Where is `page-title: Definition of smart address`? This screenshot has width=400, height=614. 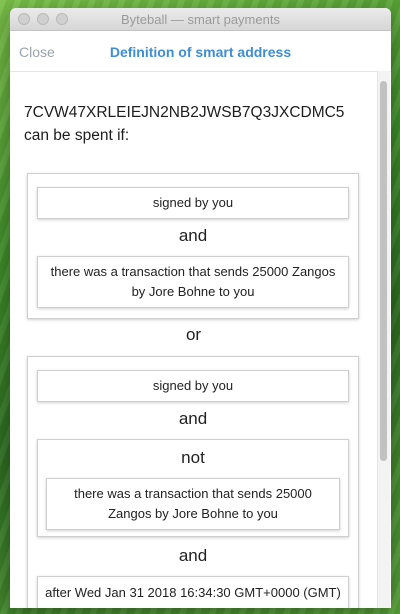 page-title: Definition of smart address is located at coordinates (200, 52).